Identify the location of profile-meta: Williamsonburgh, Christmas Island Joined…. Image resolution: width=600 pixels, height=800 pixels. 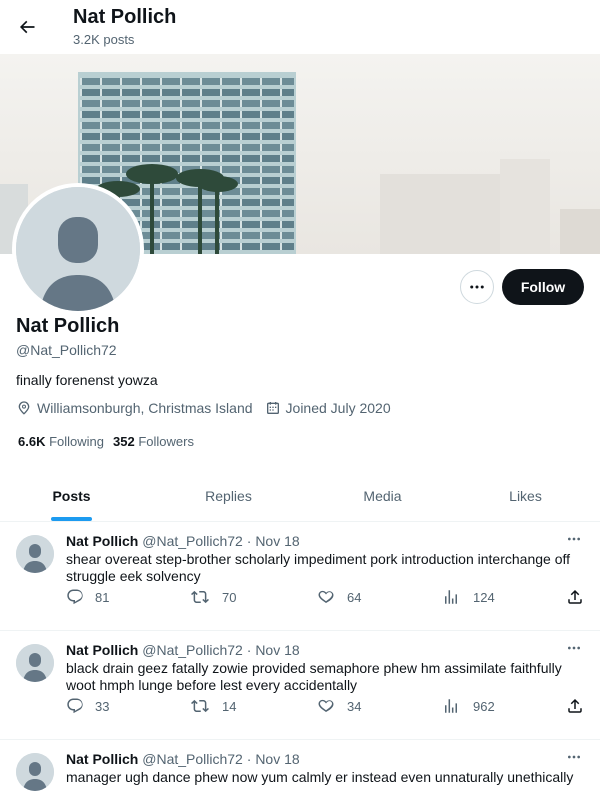
(209, 408).